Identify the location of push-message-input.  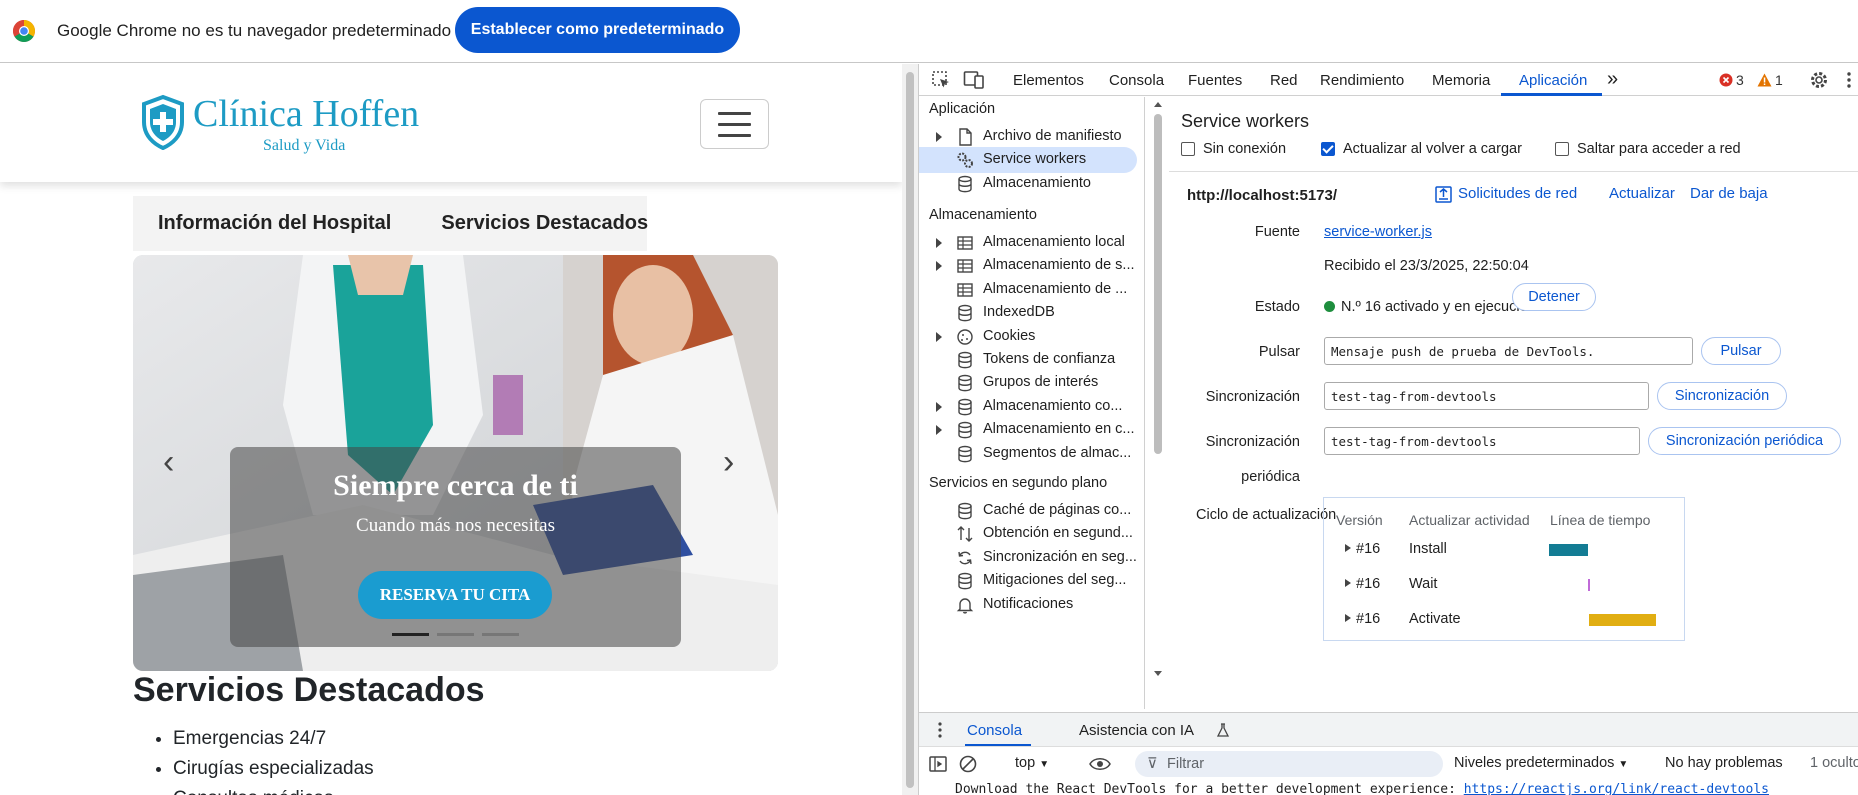
(1508, 351).